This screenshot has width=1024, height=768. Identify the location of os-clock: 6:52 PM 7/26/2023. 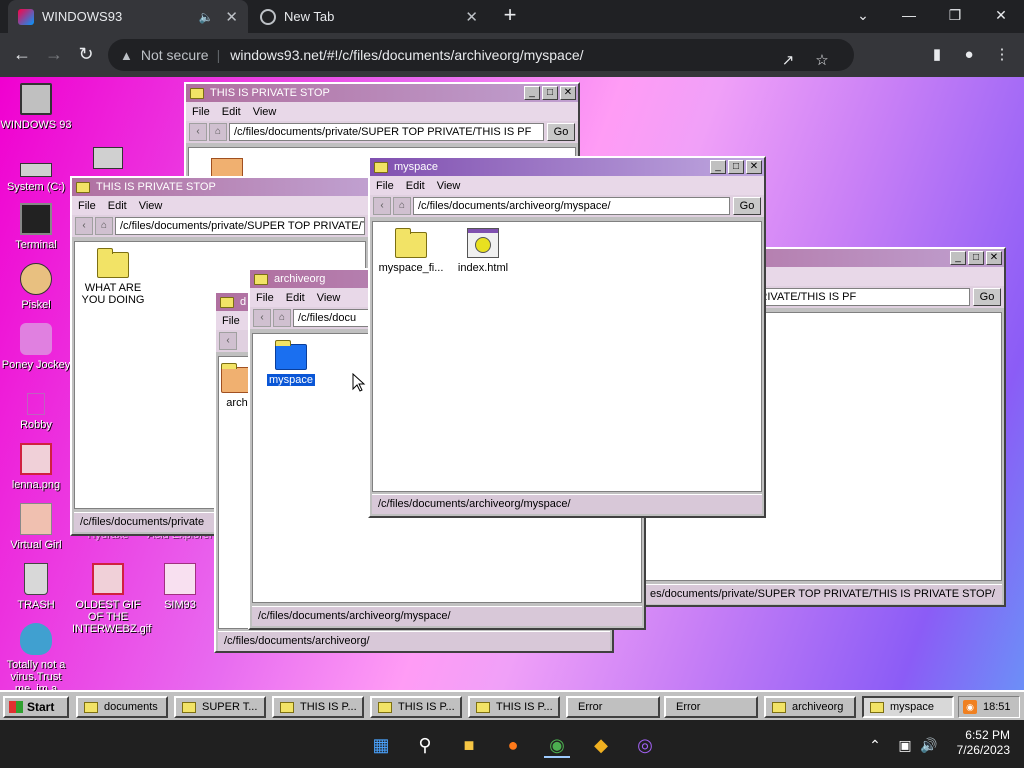
(983, 743).